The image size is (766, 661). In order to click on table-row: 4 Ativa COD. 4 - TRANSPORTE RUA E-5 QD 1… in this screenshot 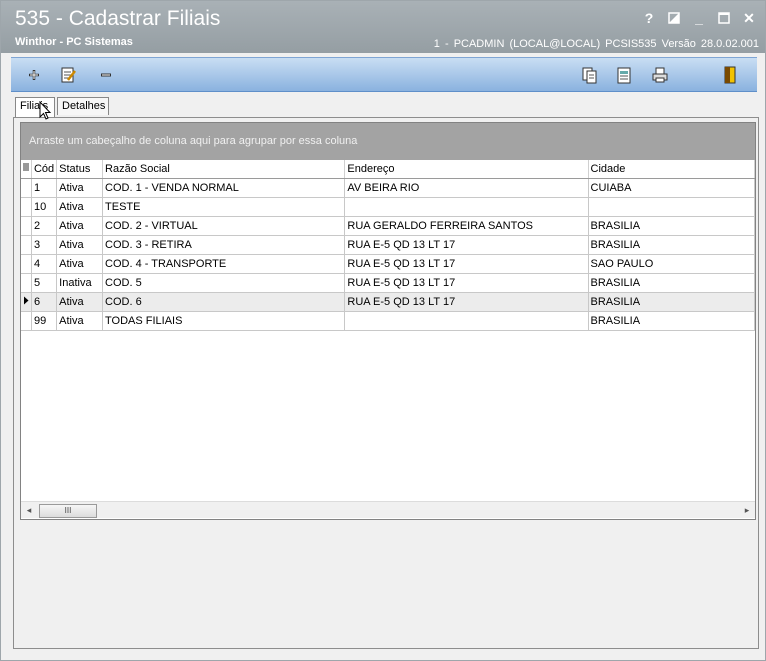, I will do `click(388, 264)`.